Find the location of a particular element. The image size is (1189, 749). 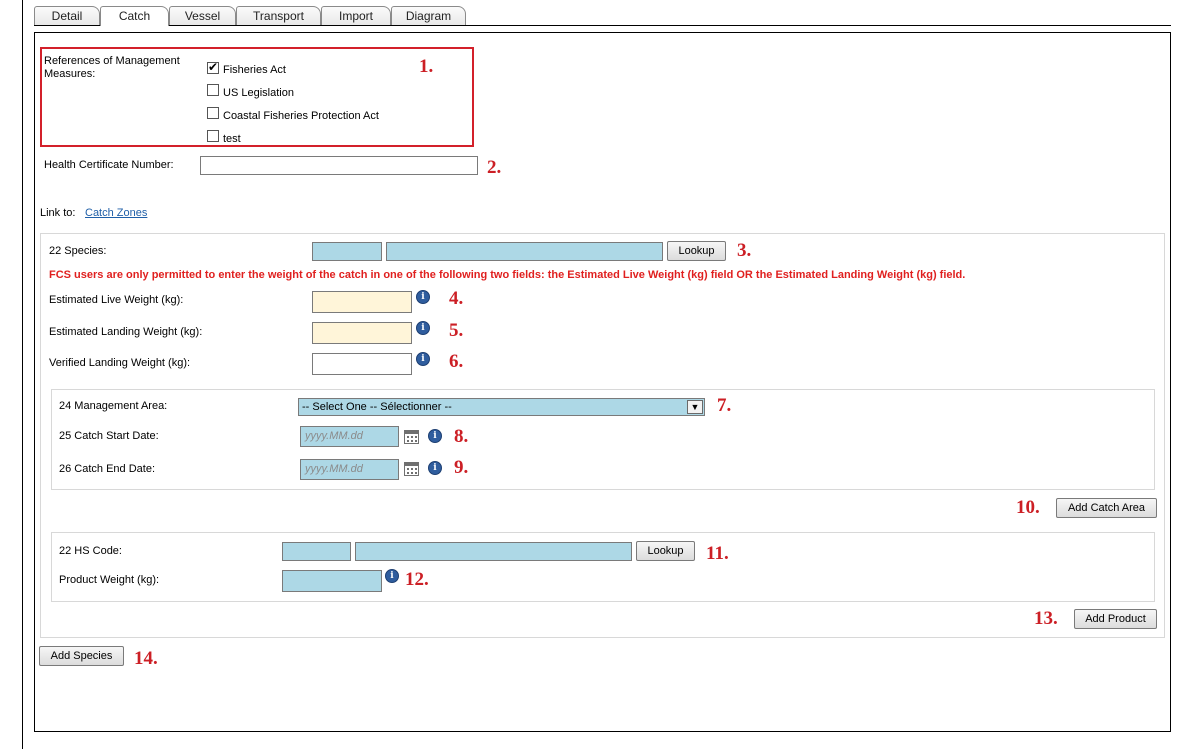

checkbox-label: Fisheries Act is located at coordinates (254, 70).